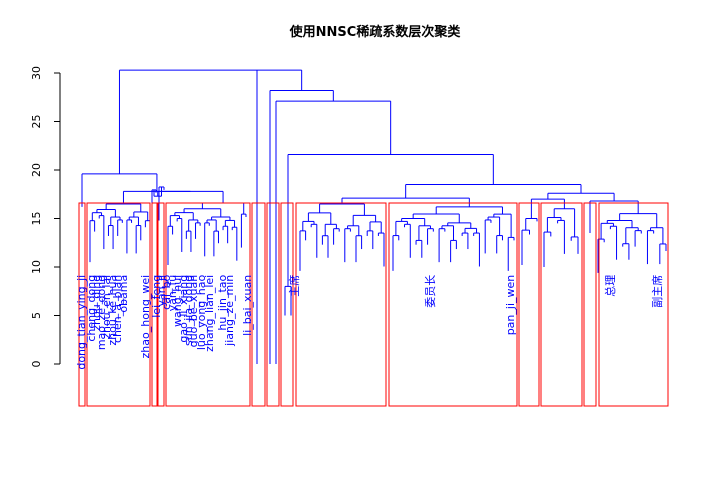 Image resolution: width=720 pixels, height=480 pixels. What do you see at coordinates (657, 291) in the screenshot?
I see `leaf-label: 副主席` at bounding box center [657, 291].